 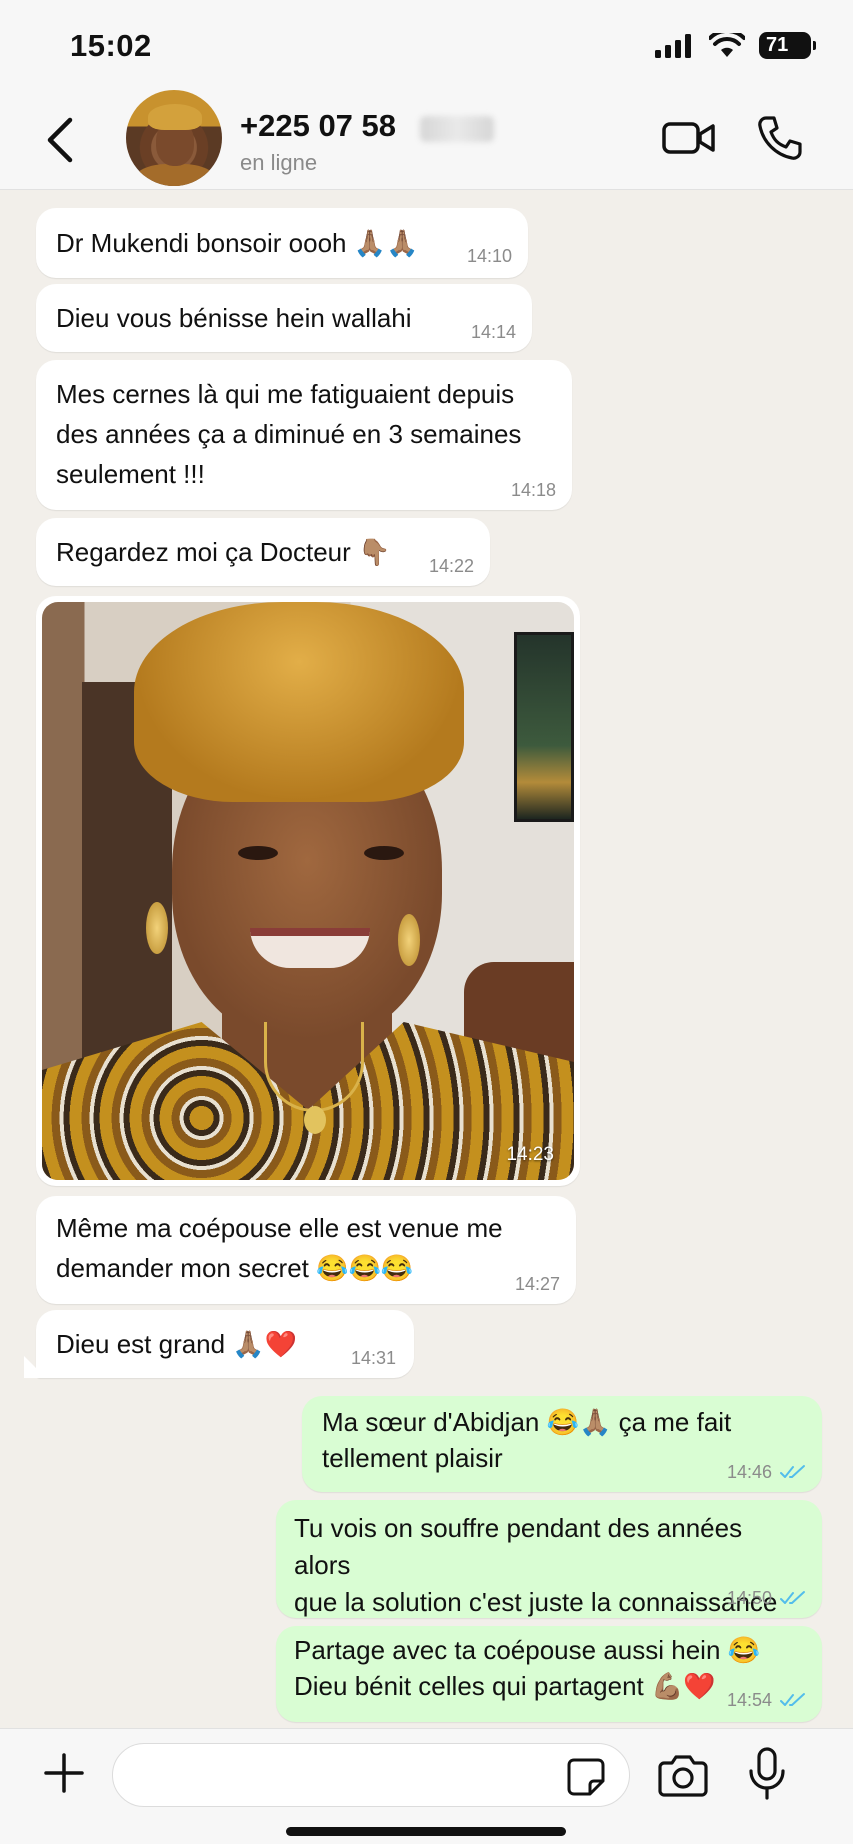 I want to click on message-bubble-in: Dieu vous bénisse hein wallahi 14:14, so click(x=284, y=318).